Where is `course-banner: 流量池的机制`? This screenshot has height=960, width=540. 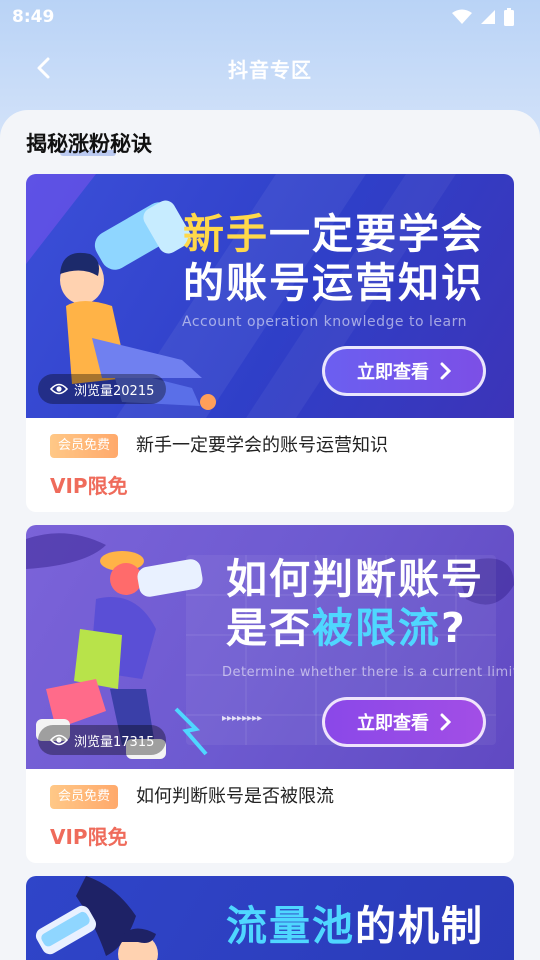 course-banner: 流量池的机制 is located at coordinates (270, 918).